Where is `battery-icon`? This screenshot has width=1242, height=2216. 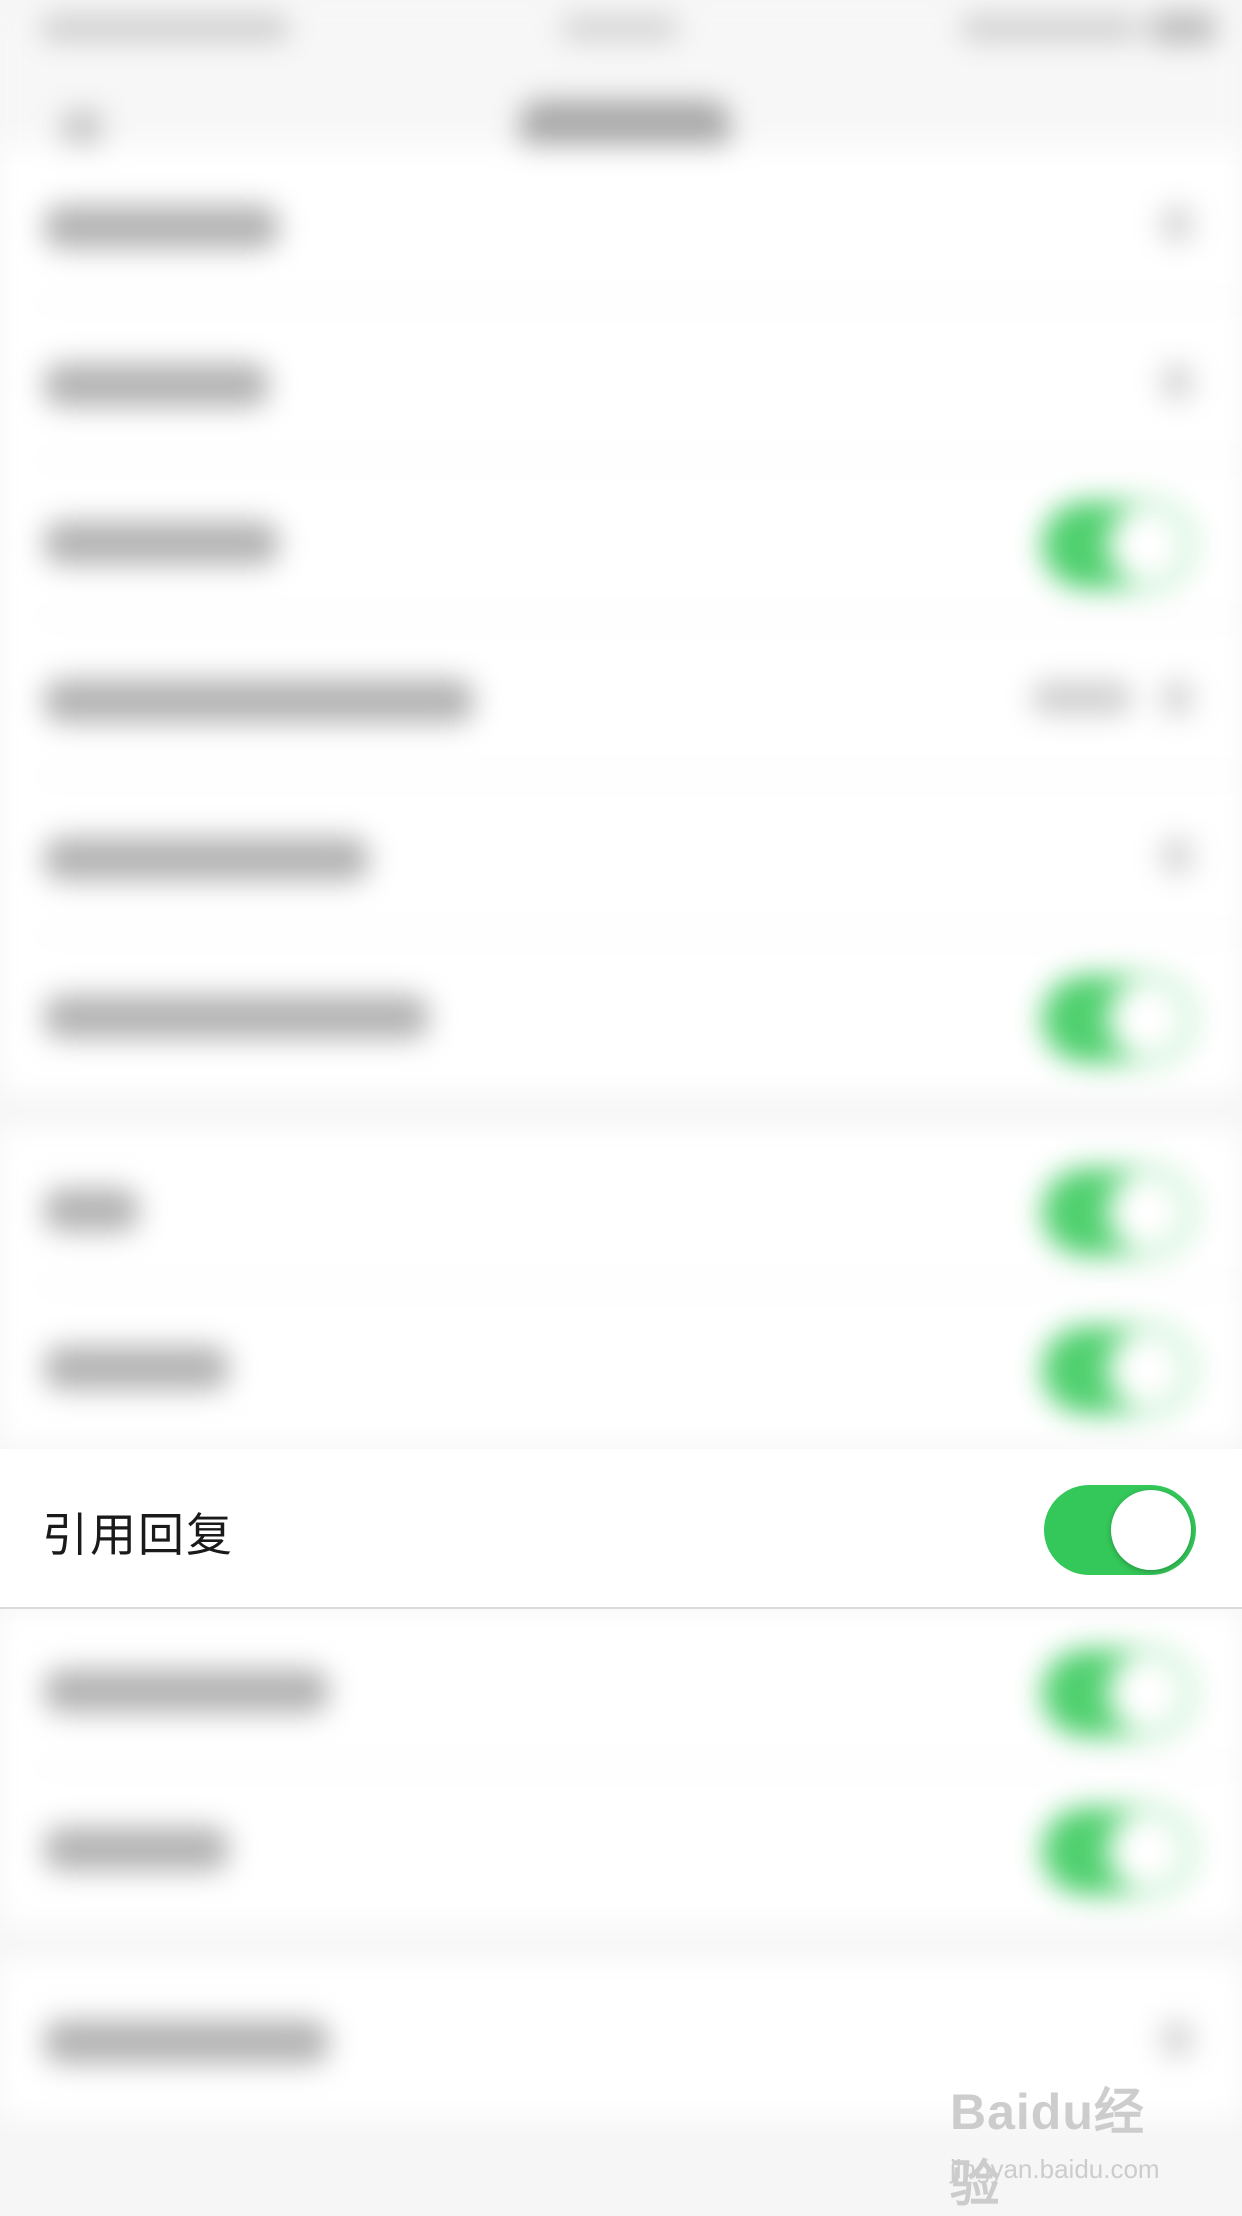
battery-icon is located at coordinates (1183, 28).